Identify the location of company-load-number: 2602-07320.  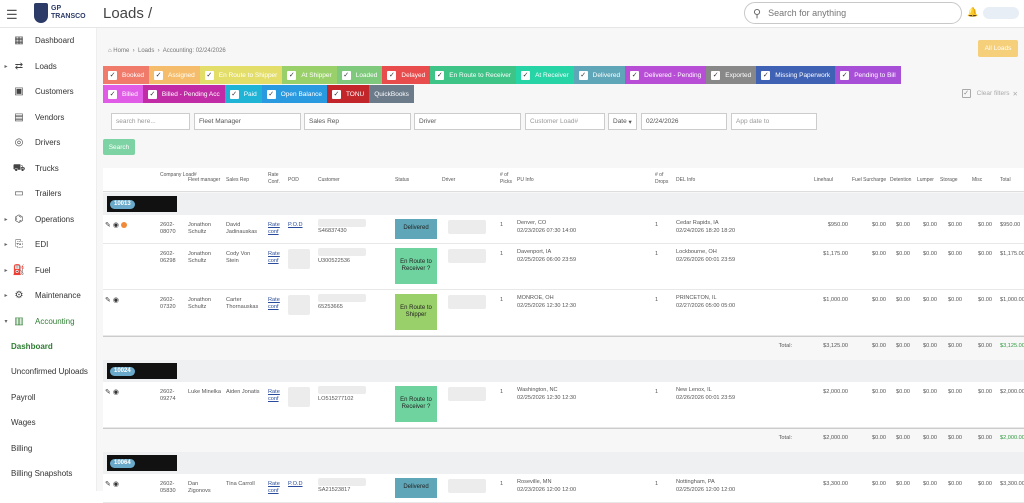
(171, 304).